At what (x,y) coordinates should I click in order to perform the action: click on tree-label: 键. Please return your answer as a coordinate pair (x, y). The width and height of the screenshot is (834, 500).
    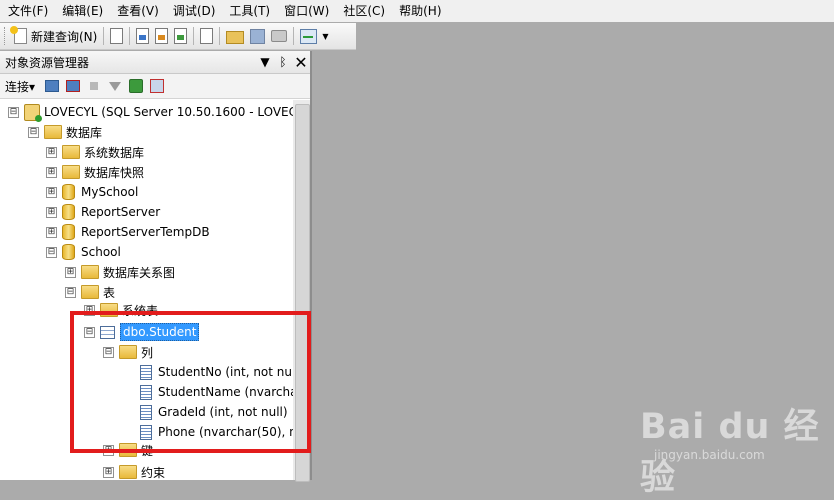
    Looking at the image, I should click on (147, 450).